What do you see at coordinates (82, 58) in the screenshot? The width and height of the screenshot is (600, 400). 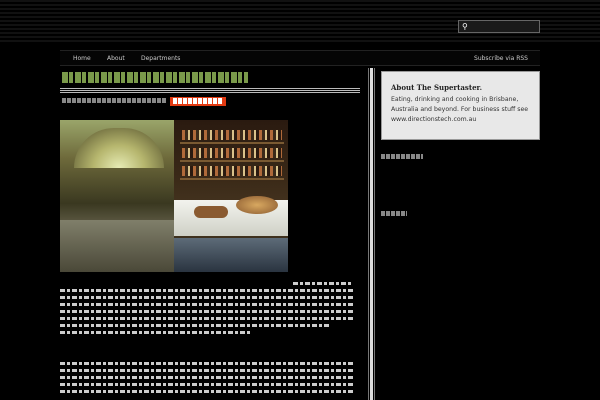 I see `nav-item-home: Home` at bounding box center [82, 58].